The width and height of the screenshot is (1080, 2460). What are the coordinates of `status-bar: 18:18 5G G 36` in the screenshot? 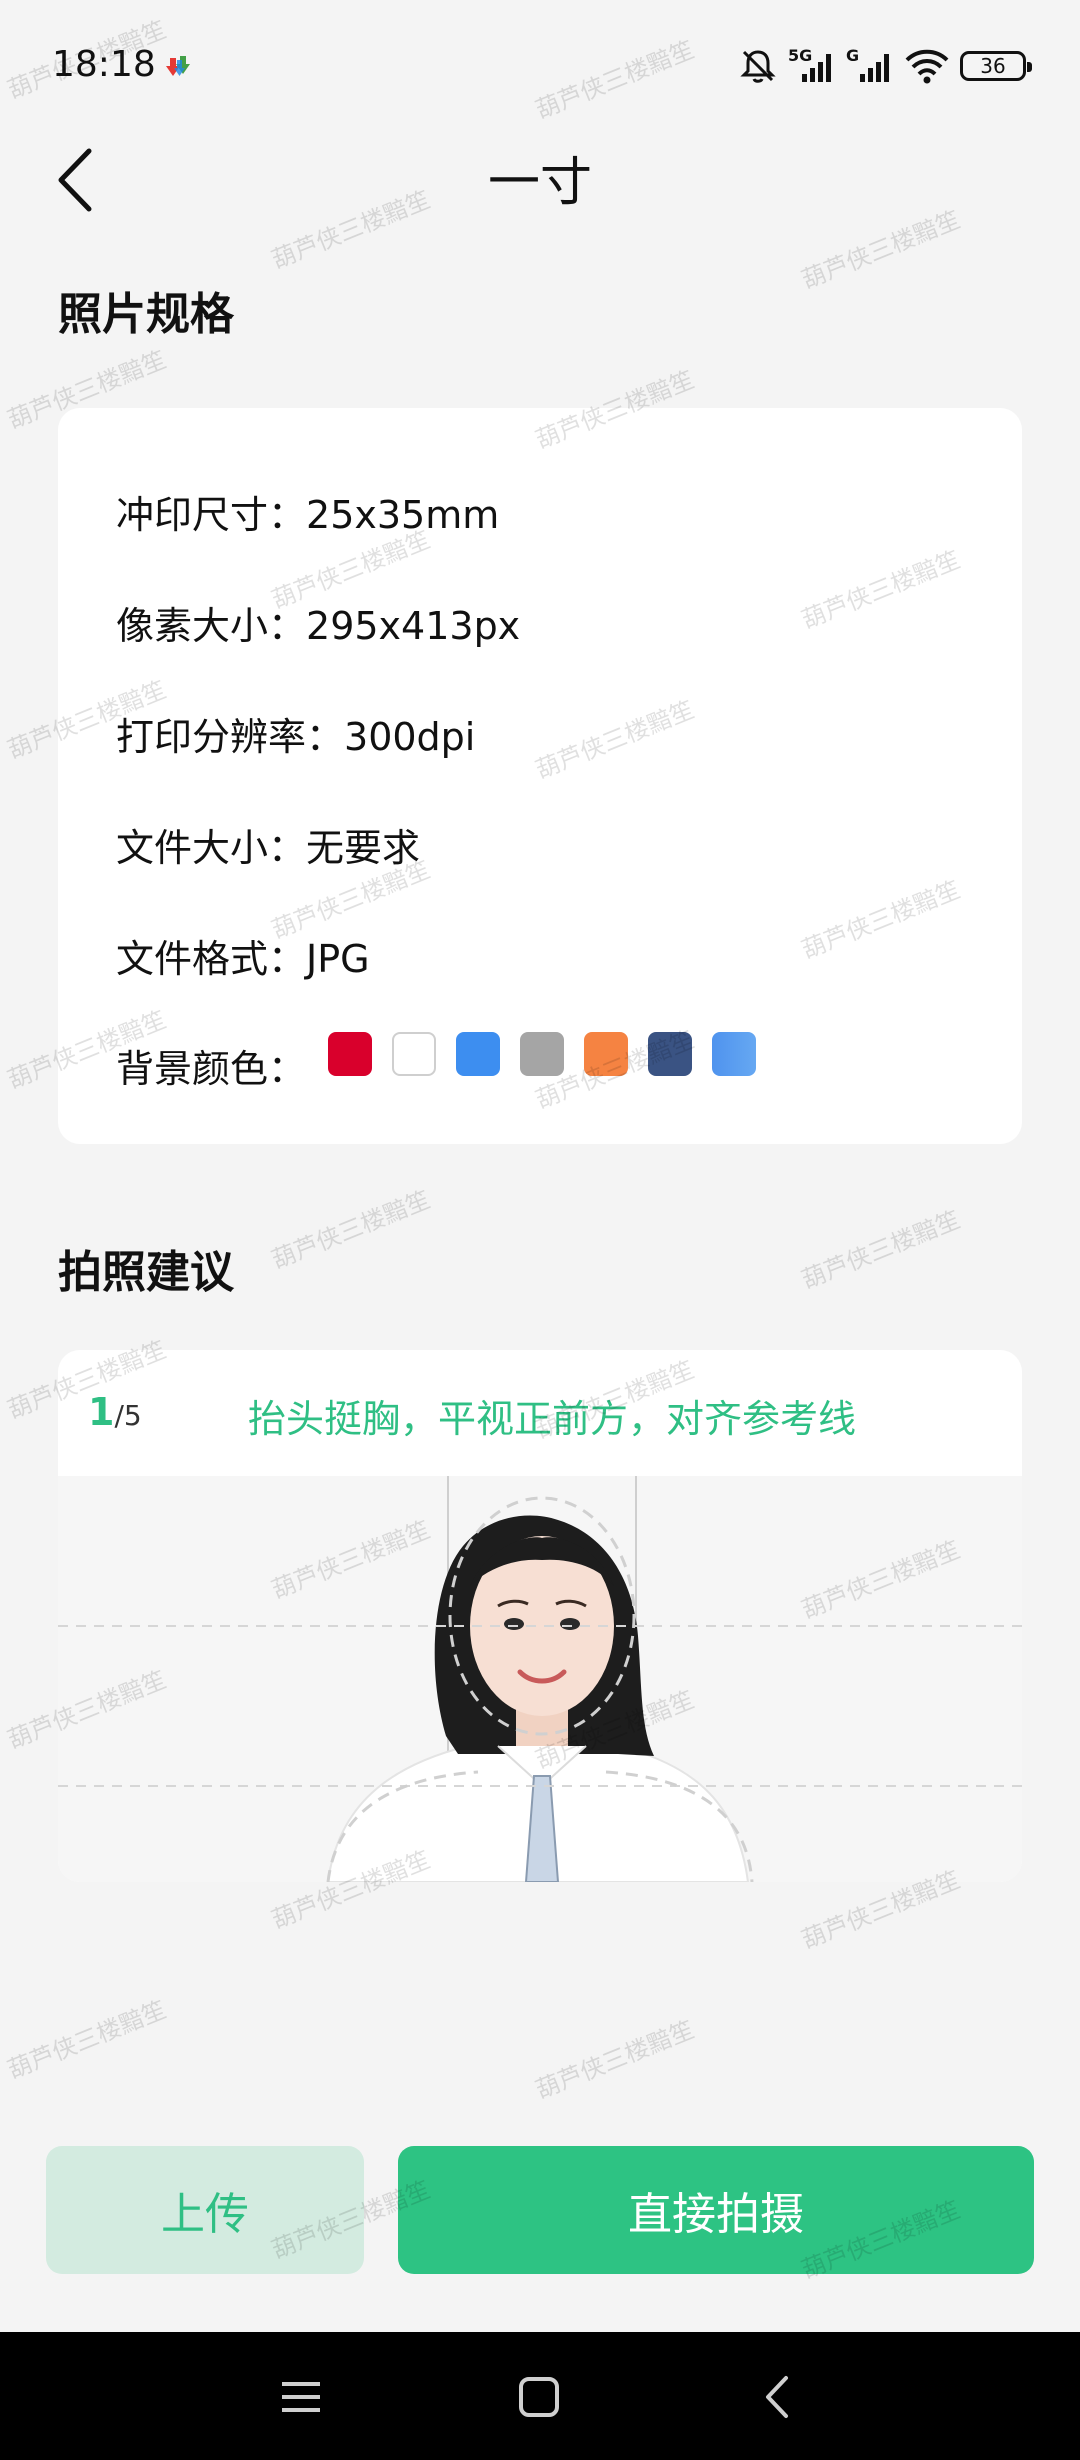 It's located at (540, 65).